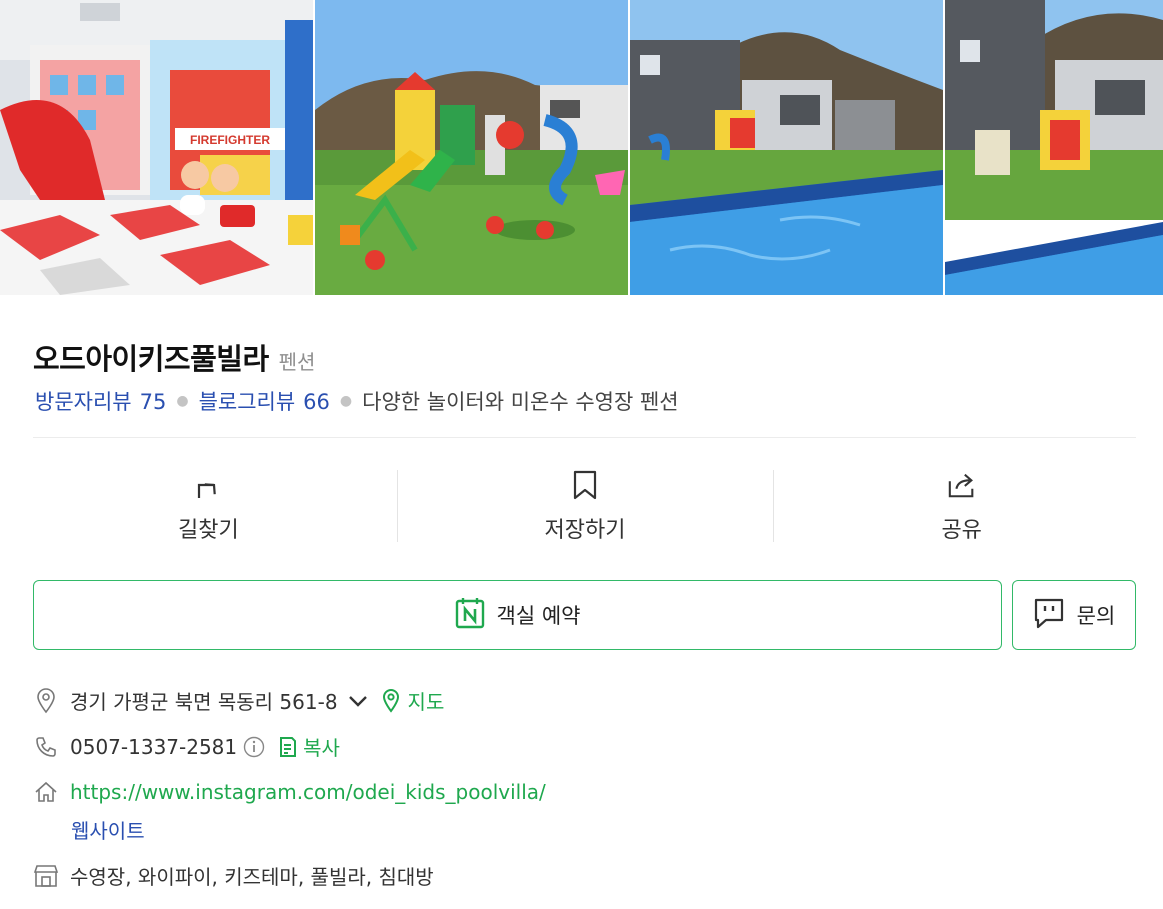 This screenshot has width=1163, height=909. What do you see at coordinates (46, 747) in the screenshot?
I see `phone-icon` at bounding box center [46, 747].